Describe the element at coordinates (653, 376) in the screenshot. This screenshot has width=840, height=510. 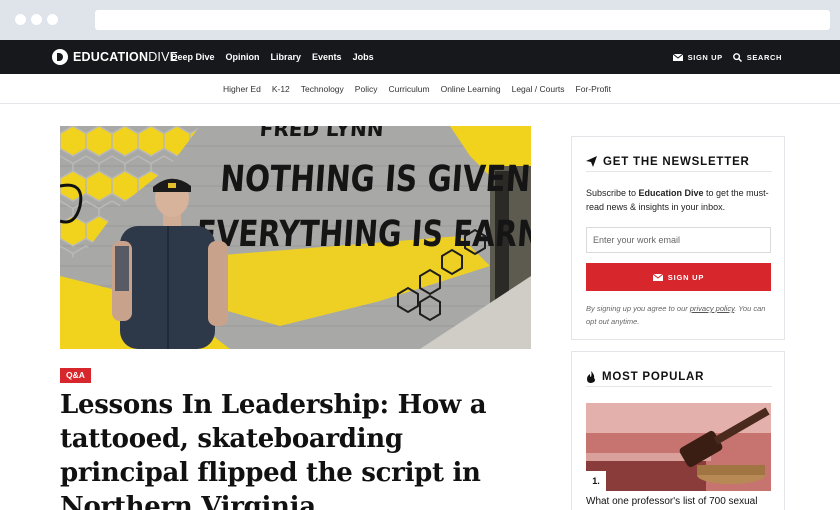
I see `most-popular-title: MOST POPULAR` at that location.